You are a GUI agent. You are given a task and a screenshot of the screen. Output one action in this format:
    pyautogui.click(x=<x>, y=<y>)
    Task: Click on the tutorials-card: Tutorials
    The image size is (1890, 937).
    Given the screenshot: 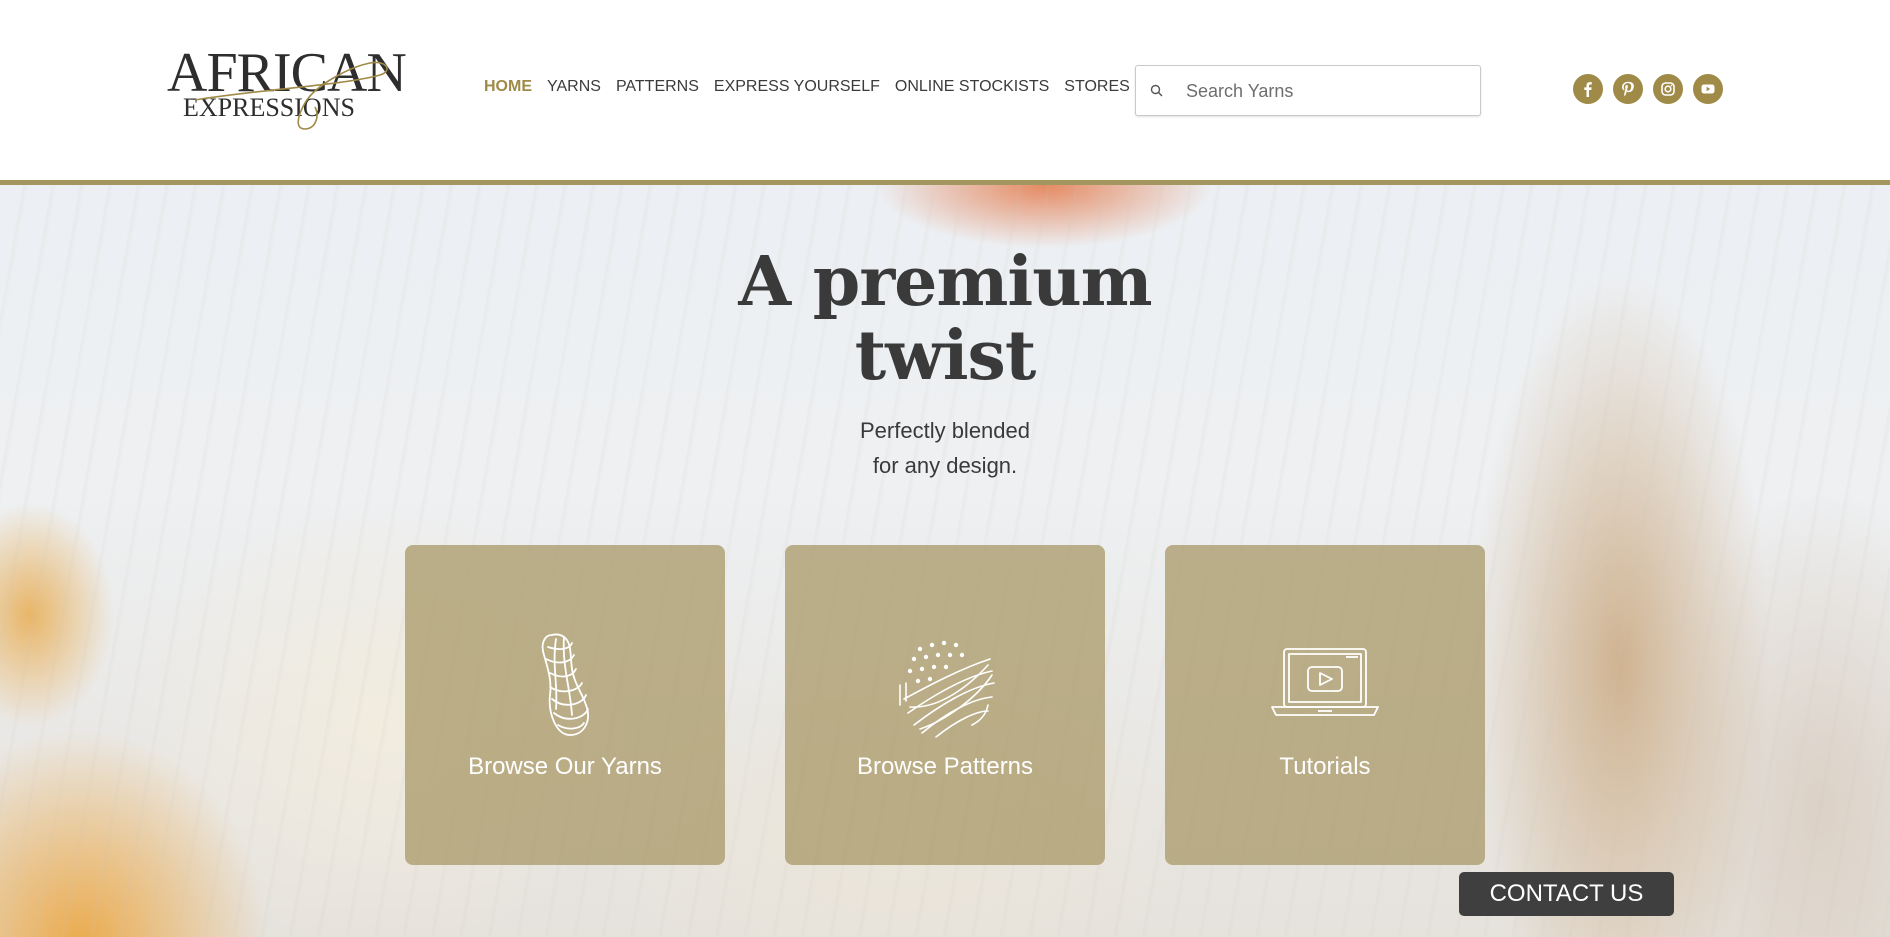 What is the action you would take?
    pyautogui.click(x=1325, y=705)
    